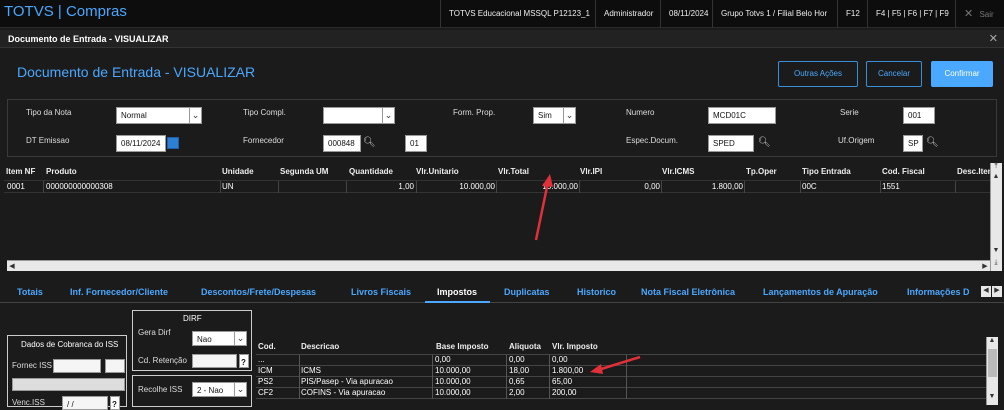 The width and height of the screenshot is (1004, 410). What do you see at coordinates (477, 186) in the screenshot?
I see `cell-vlr-unitario: 10.000,00` at bounding box center [477, 186].